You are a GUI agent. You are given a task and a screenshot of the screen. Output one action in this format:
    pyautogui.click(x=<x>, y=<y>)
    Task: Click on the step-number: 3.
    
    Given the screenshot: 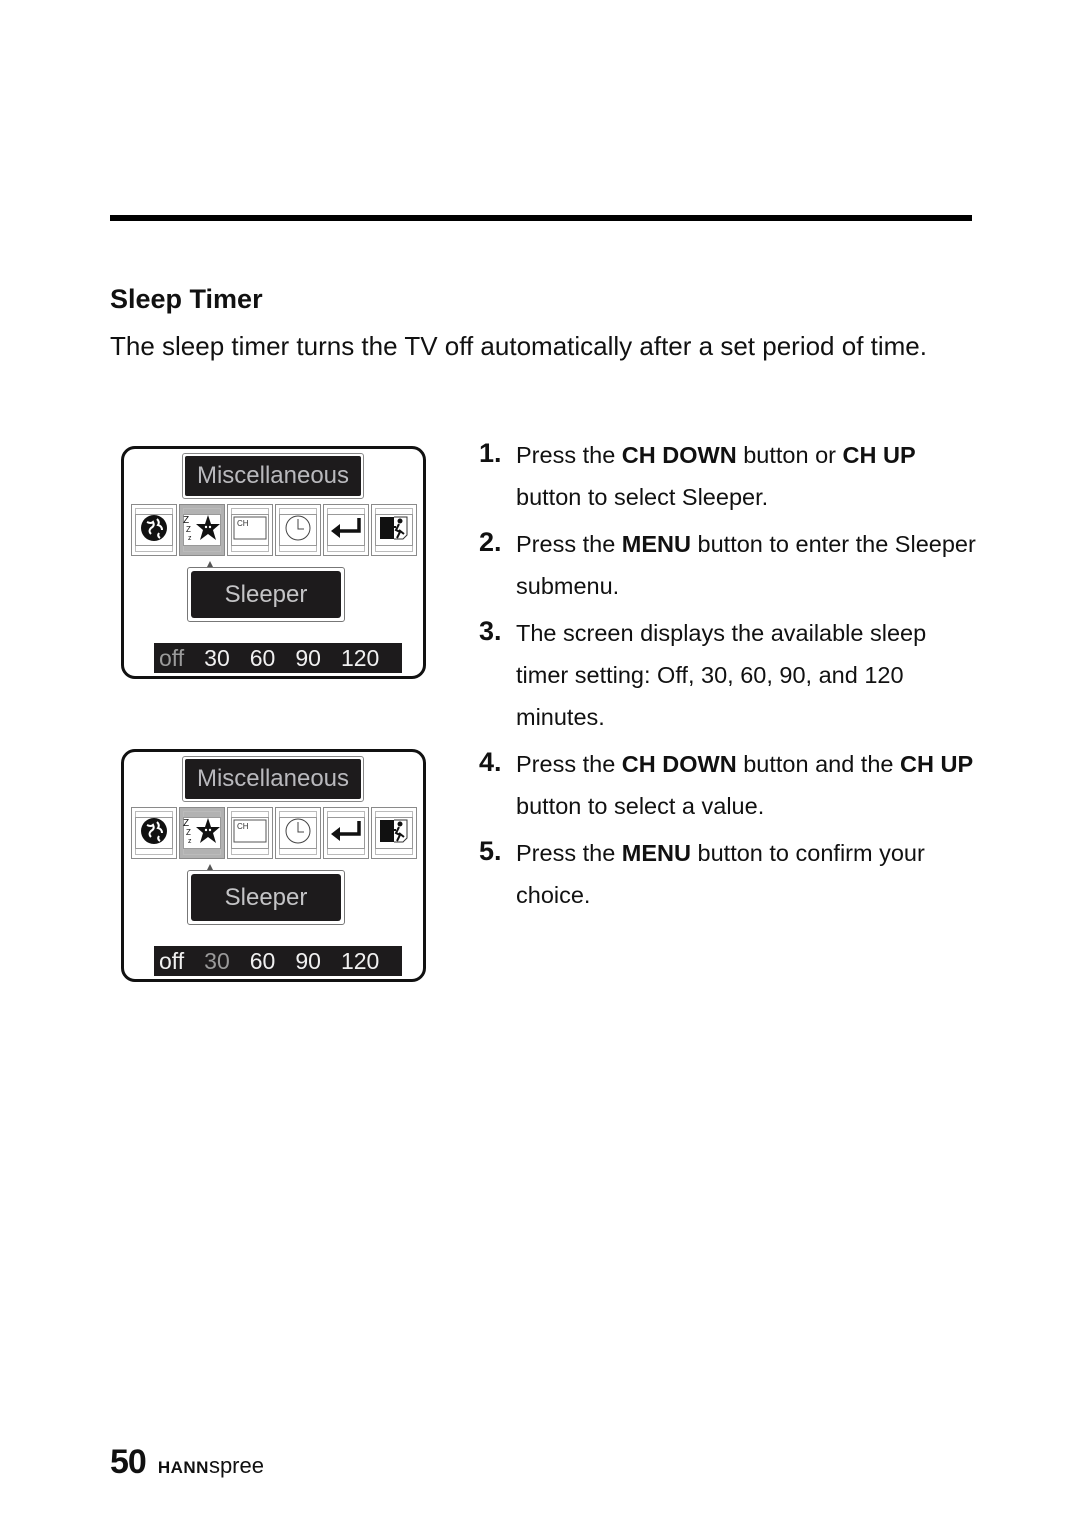 What is the action you would take?
    pyautogui.click(x=490, y=631)
    